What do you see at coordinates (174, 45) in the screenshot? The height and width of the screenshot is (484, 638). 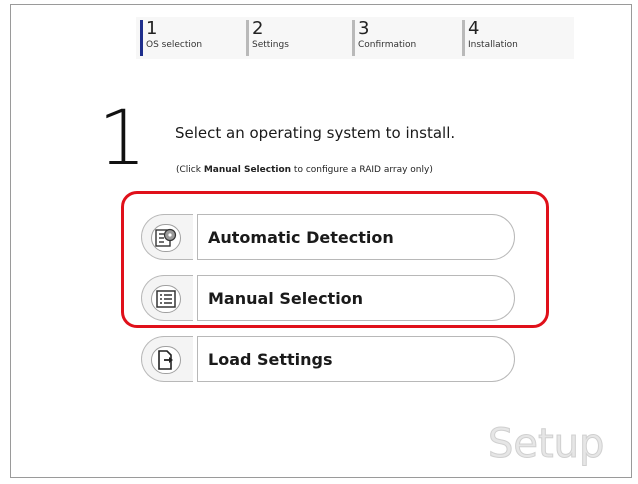 I see `step-label: OS selection` at bounding box center [174, 45].